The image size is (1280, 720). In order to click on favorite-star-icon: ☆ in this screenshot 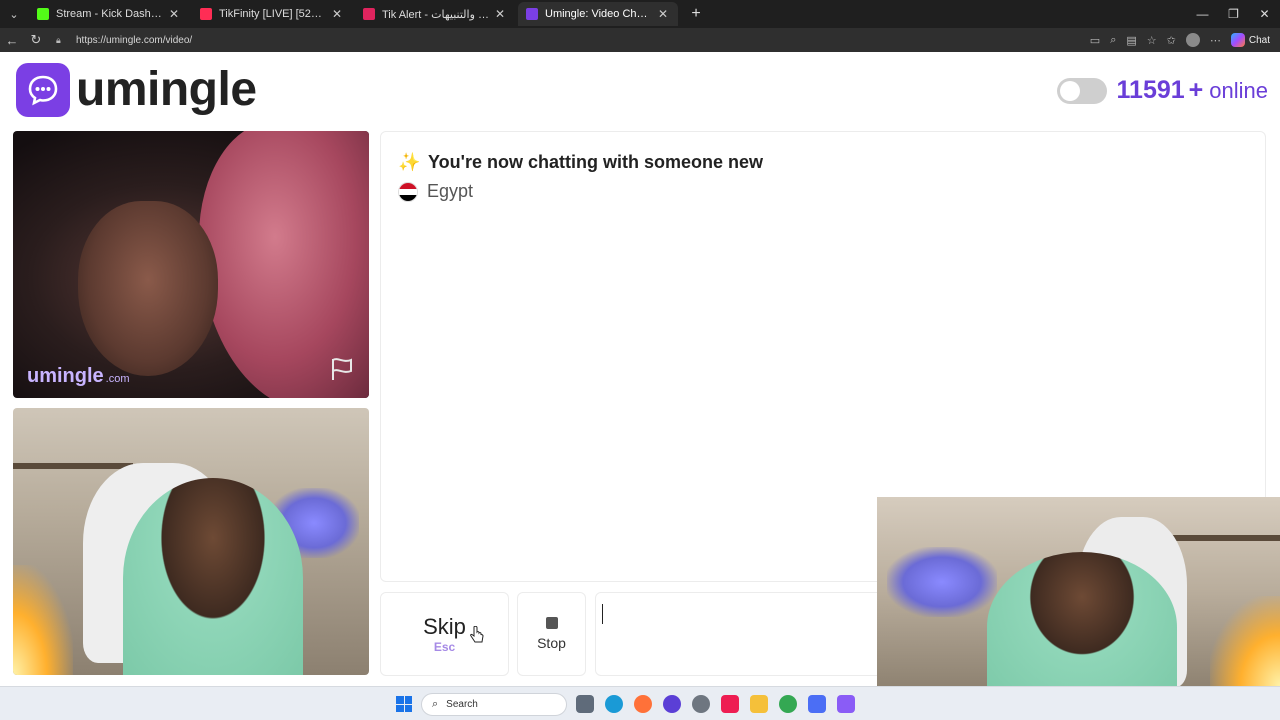, I will do `click(1152, 40)`.